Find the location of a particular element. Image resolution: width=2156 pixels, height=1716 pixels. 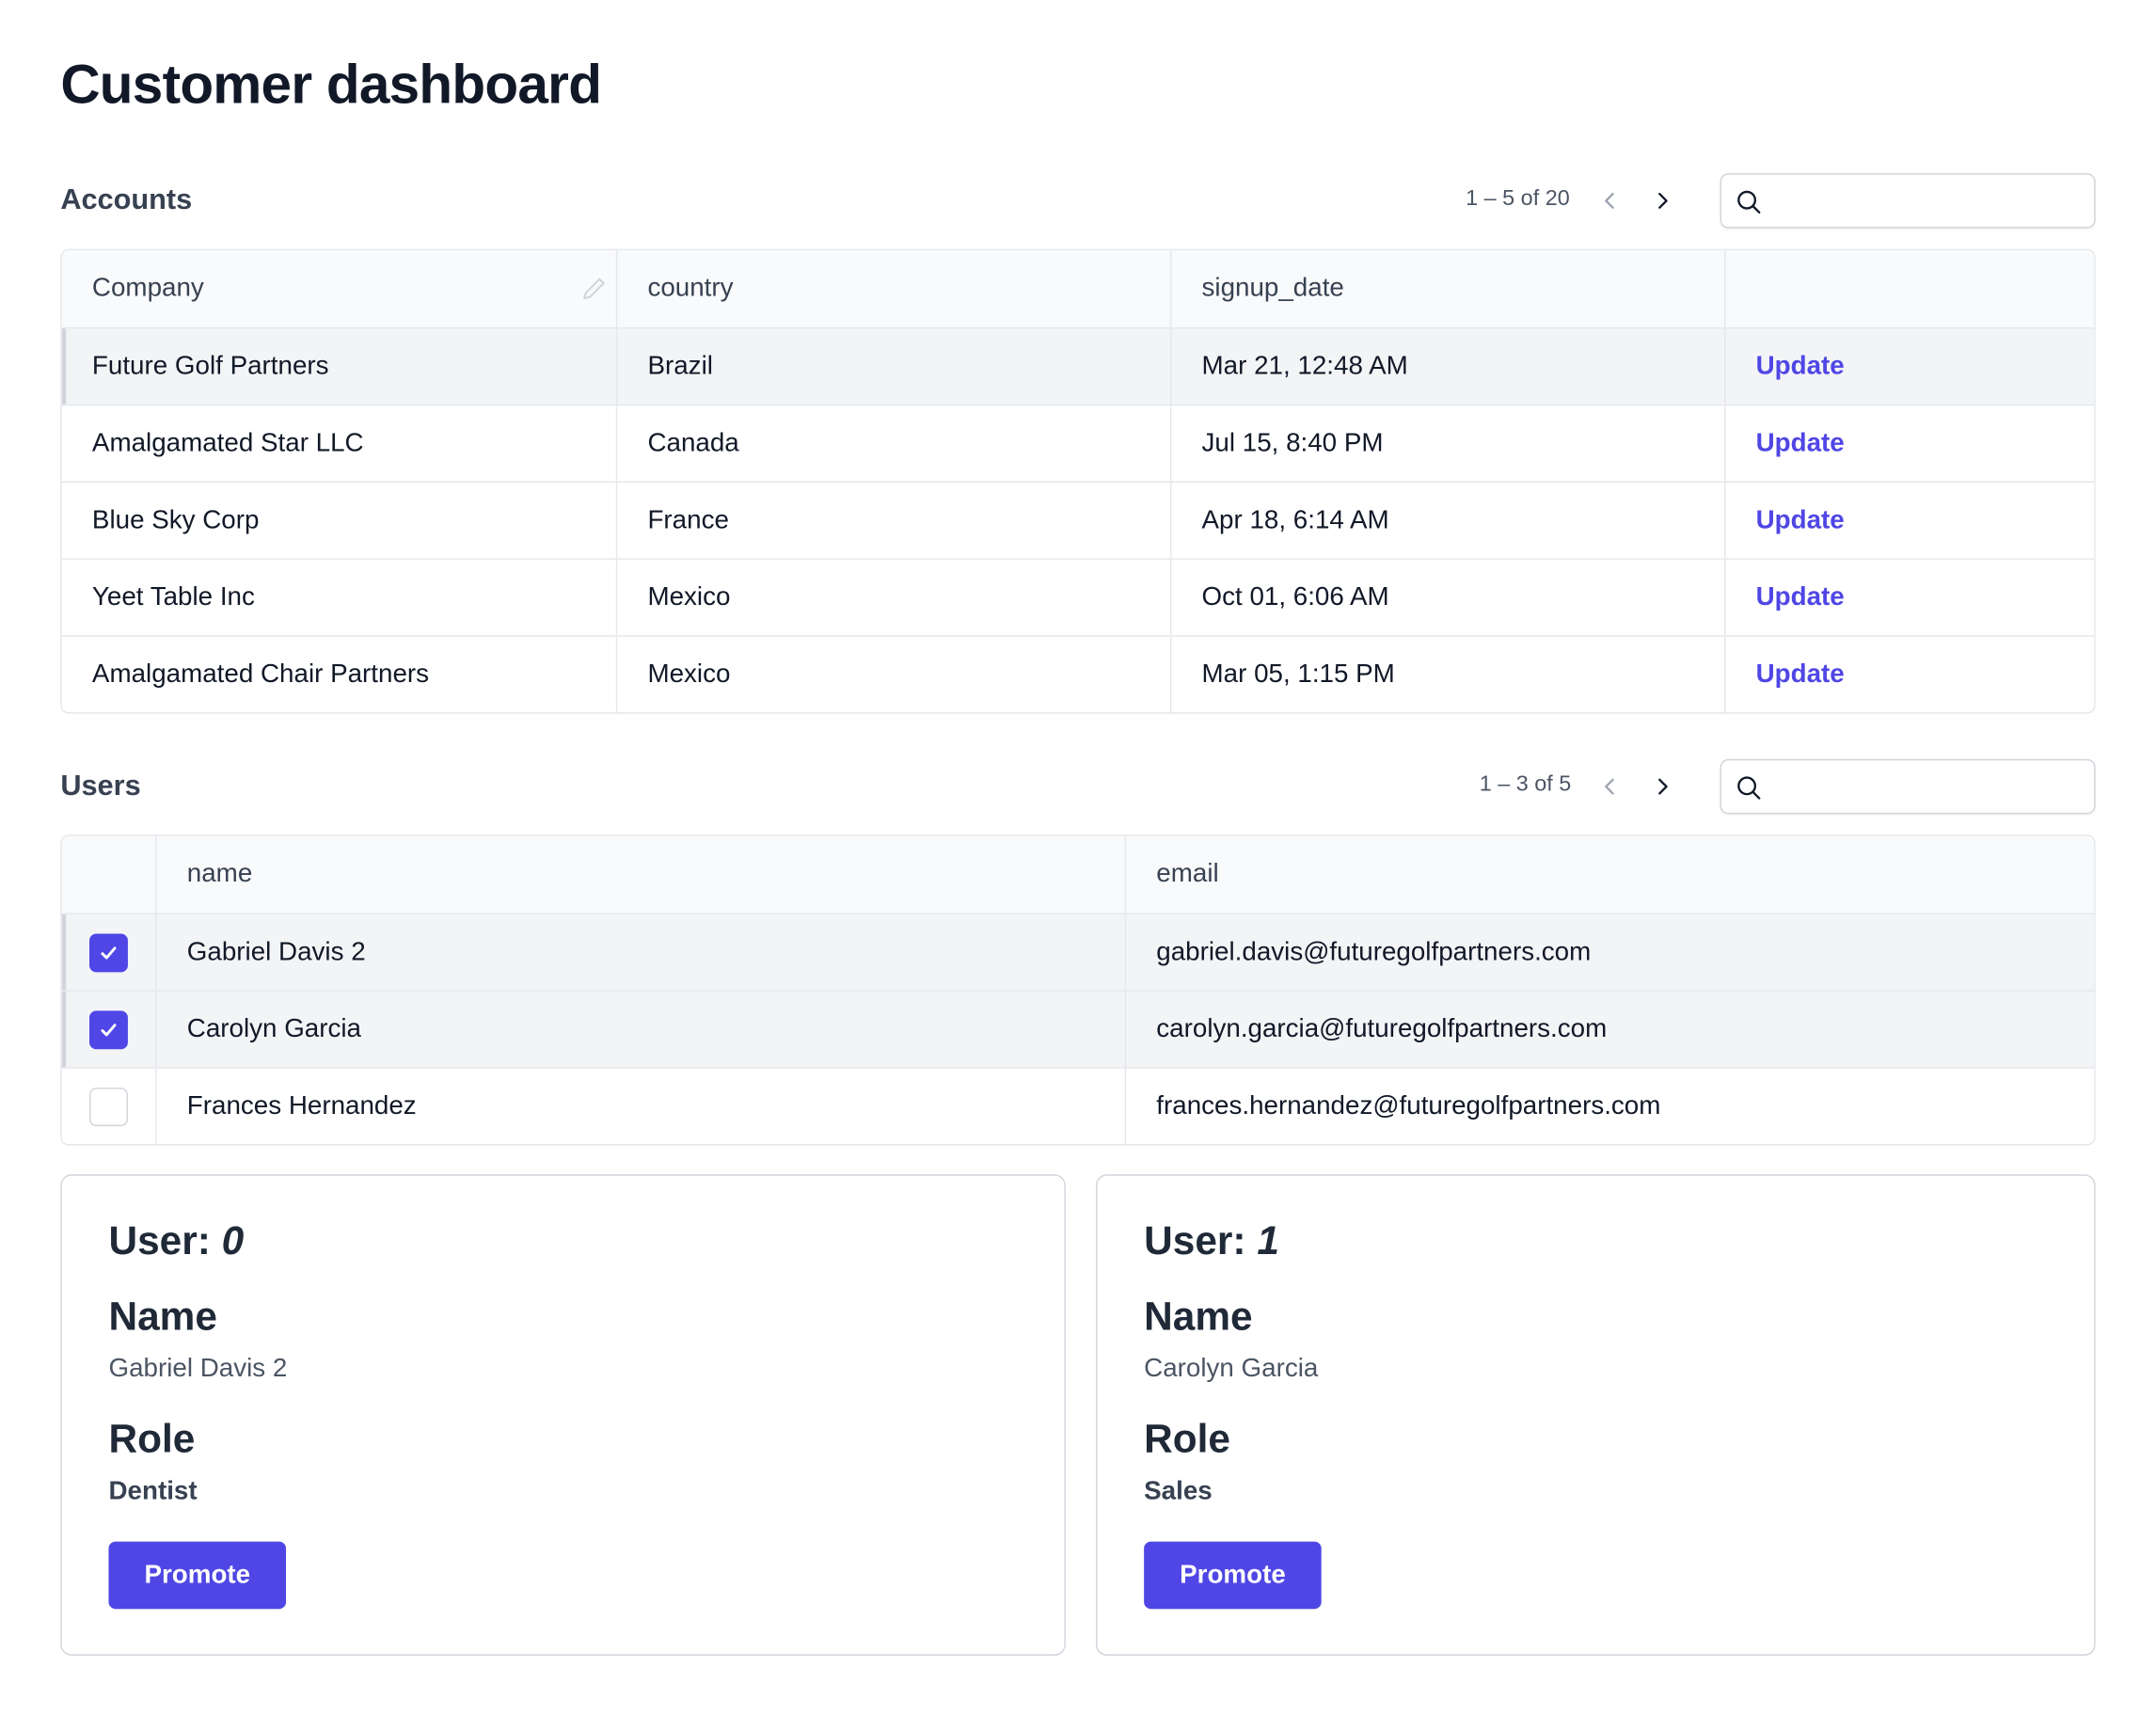

table-header-row: Company country signup_date is located at coordinates (1078, 288).